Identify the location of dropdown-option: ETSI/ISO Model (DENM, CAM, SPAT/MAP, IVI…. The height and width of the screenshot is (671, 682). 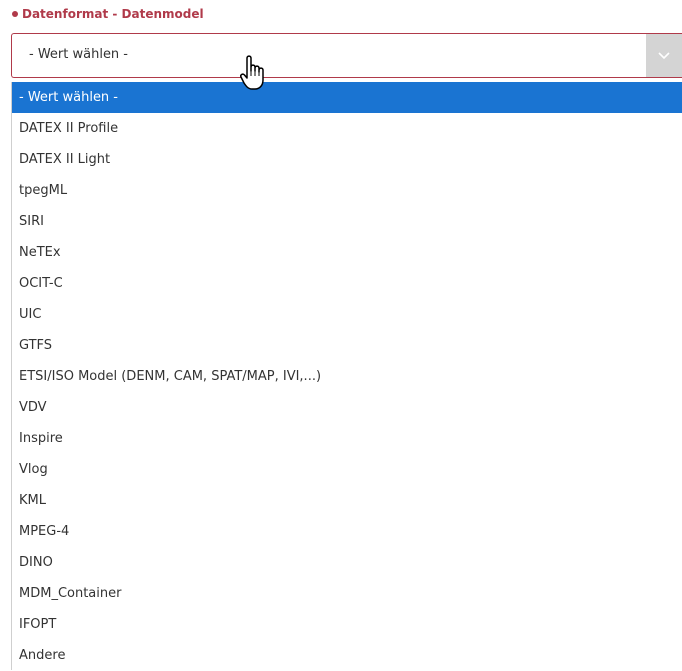
(347, 376).